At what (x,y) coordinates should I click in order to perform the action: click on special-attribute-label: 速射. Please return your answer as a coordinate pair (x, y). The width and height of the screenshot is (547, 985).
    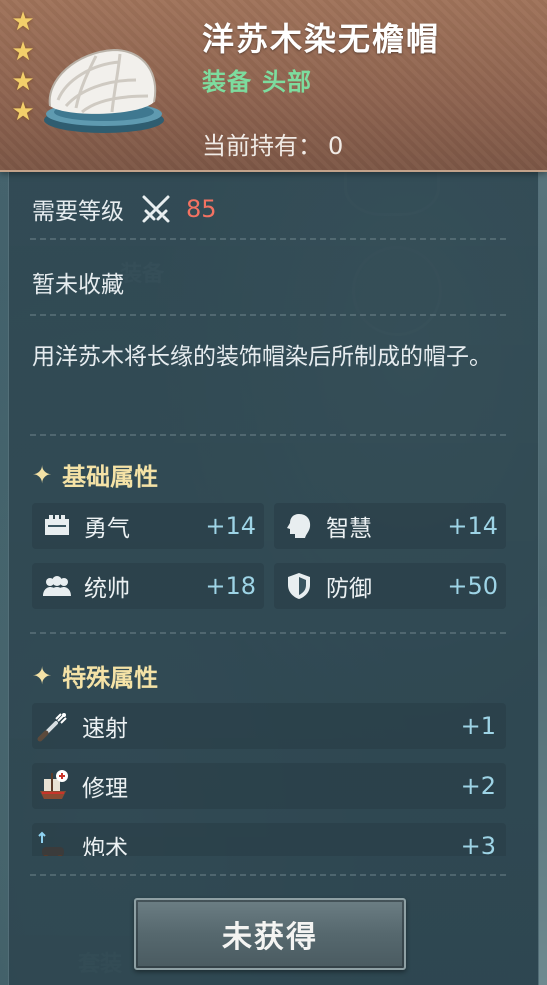
    Looking at the image, I should click on (105, 729).